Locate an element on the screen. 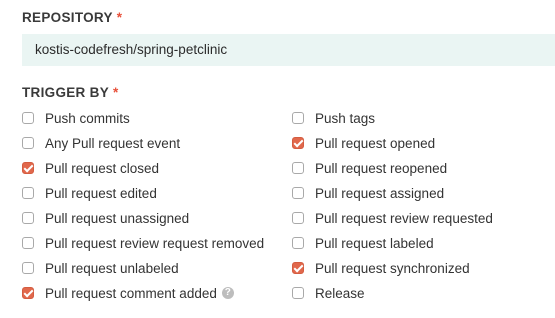 This screenshot has width=555, height=318. checkbox-label: Pull request unlabeled is located at coordinates (112, 268).